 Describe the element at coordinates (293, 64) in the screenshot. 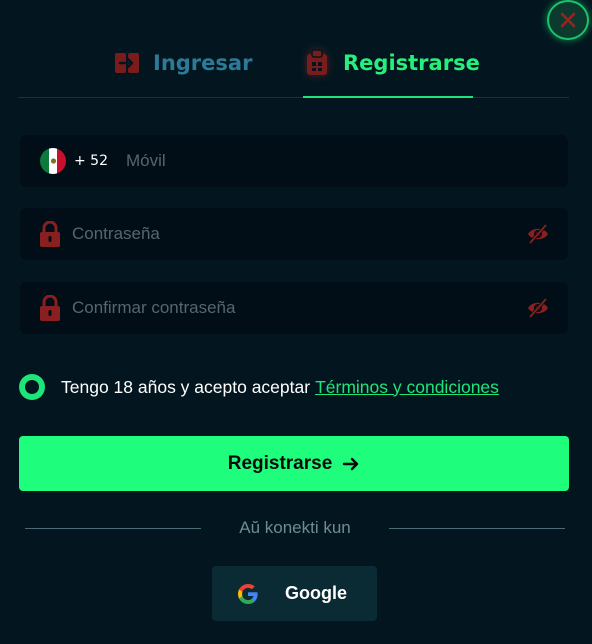

I see `auth-tabs: Ingresar Registrarse` at that location.